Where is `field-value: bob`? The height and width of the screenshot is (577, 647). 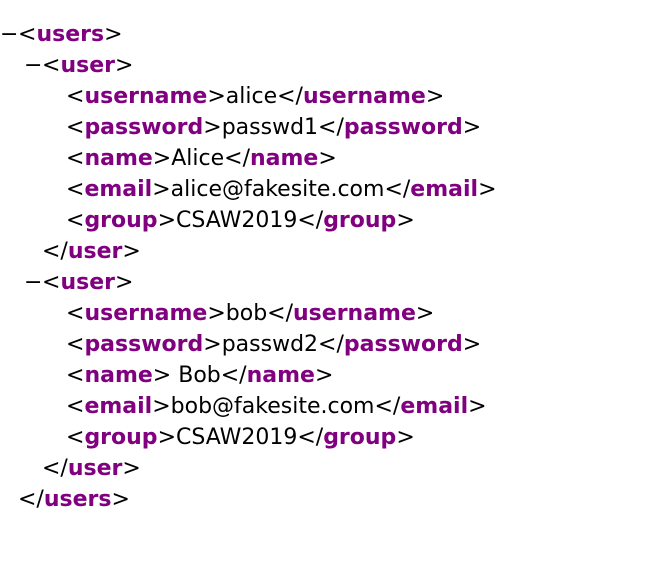
field-value: bob is located at coordinates (246, 313).